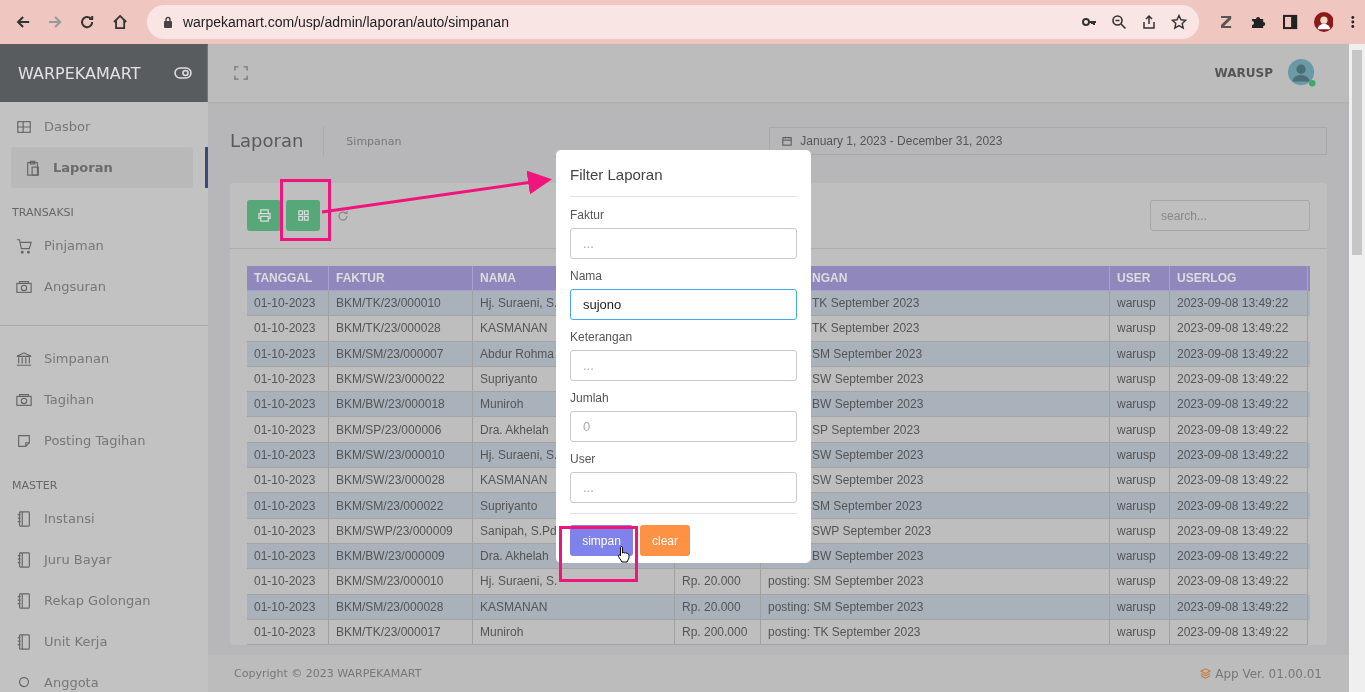 The height and width of the screenshot is (692, 1365). I want to click on dialog-button: simpan, so click(601, 540).